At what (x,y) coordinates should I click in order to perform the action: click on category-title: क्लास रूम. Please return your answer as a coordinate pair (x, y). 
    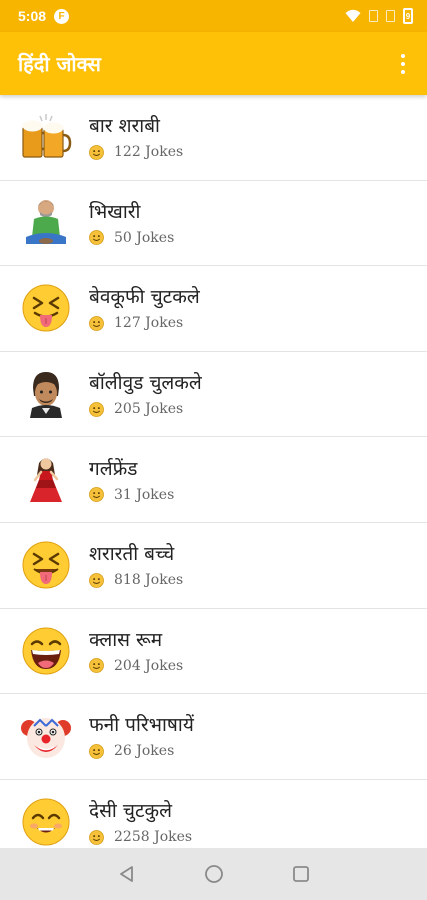
    Looking at the image, I should click on (126, 639).